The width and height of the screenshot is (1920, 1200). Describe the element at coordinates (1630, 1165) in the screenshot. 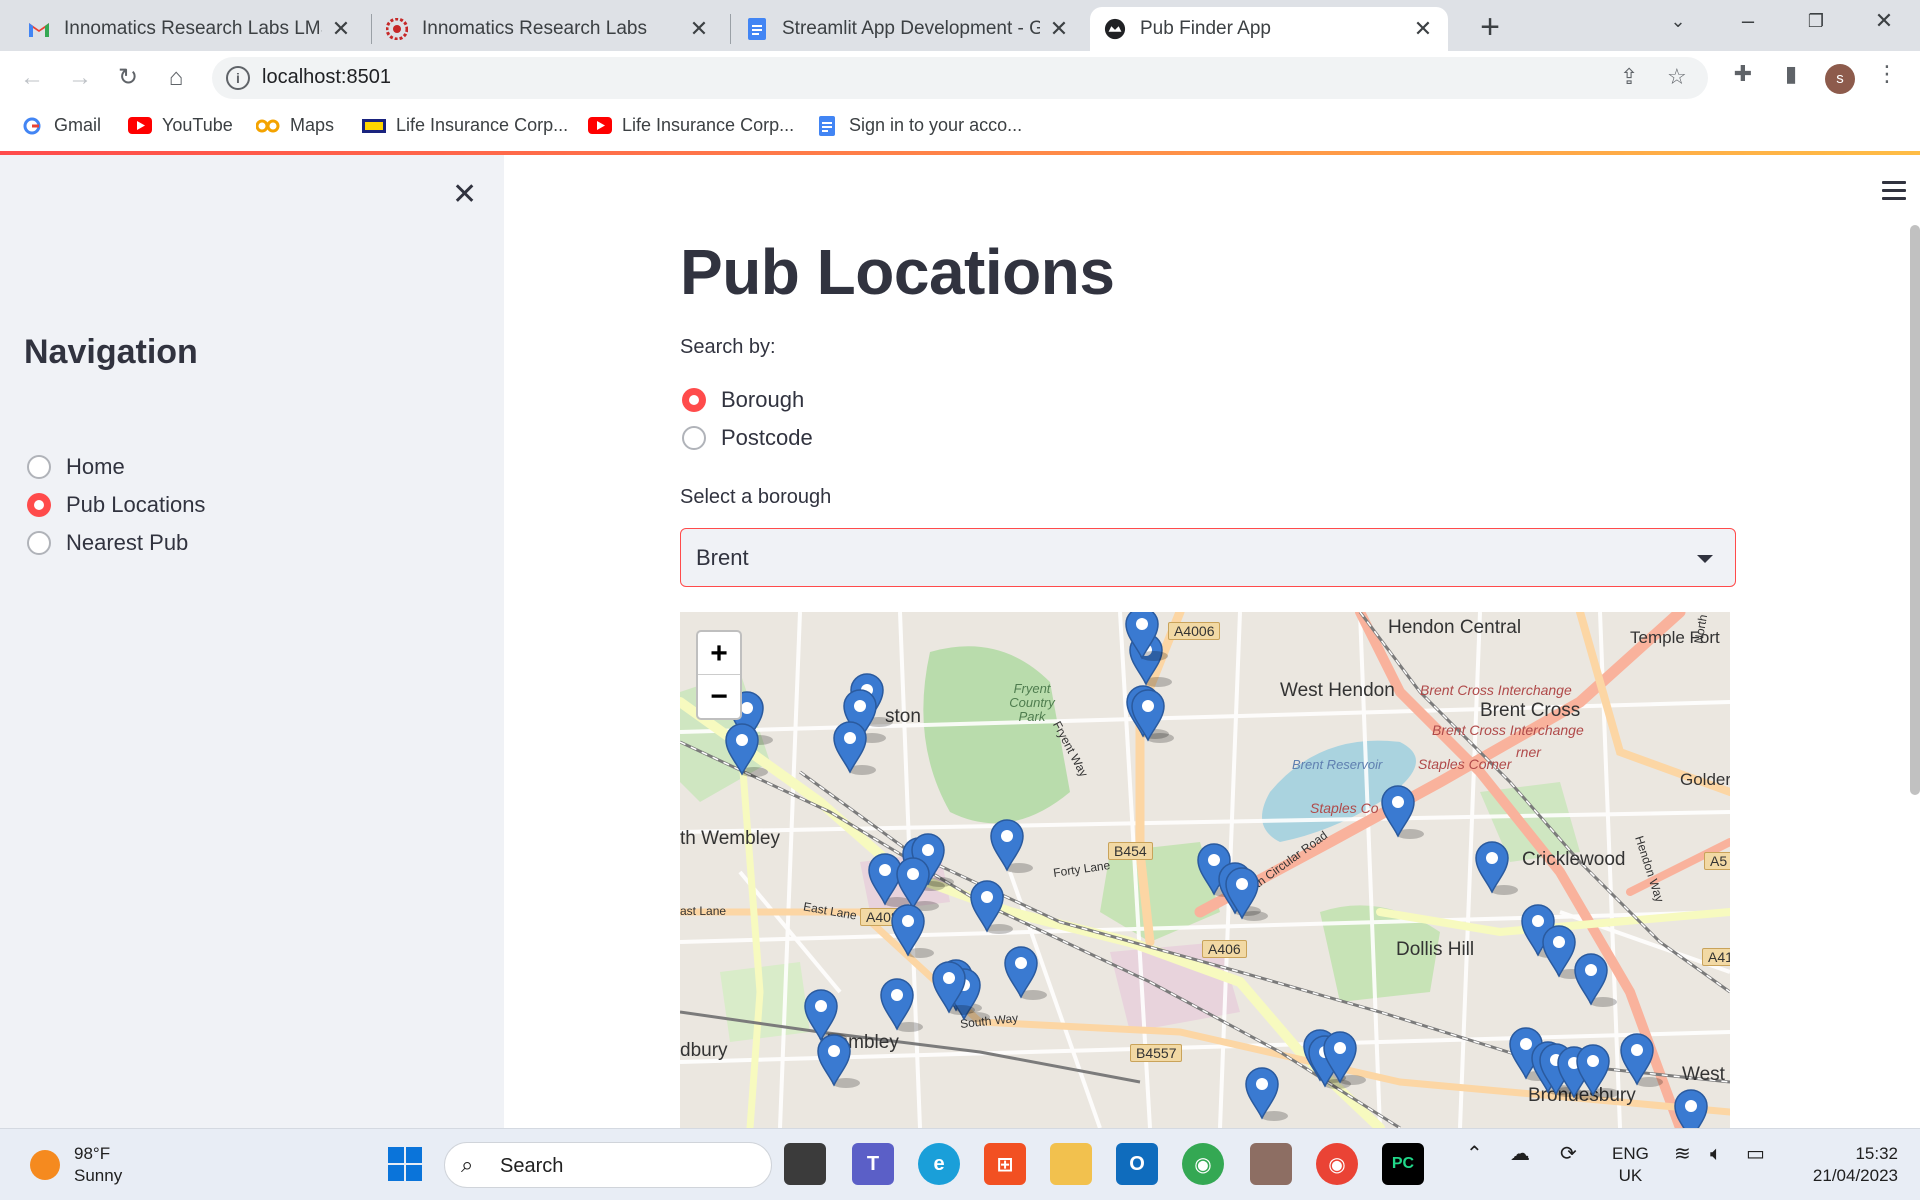

I see `language-indicator: ENG UK` at that location.